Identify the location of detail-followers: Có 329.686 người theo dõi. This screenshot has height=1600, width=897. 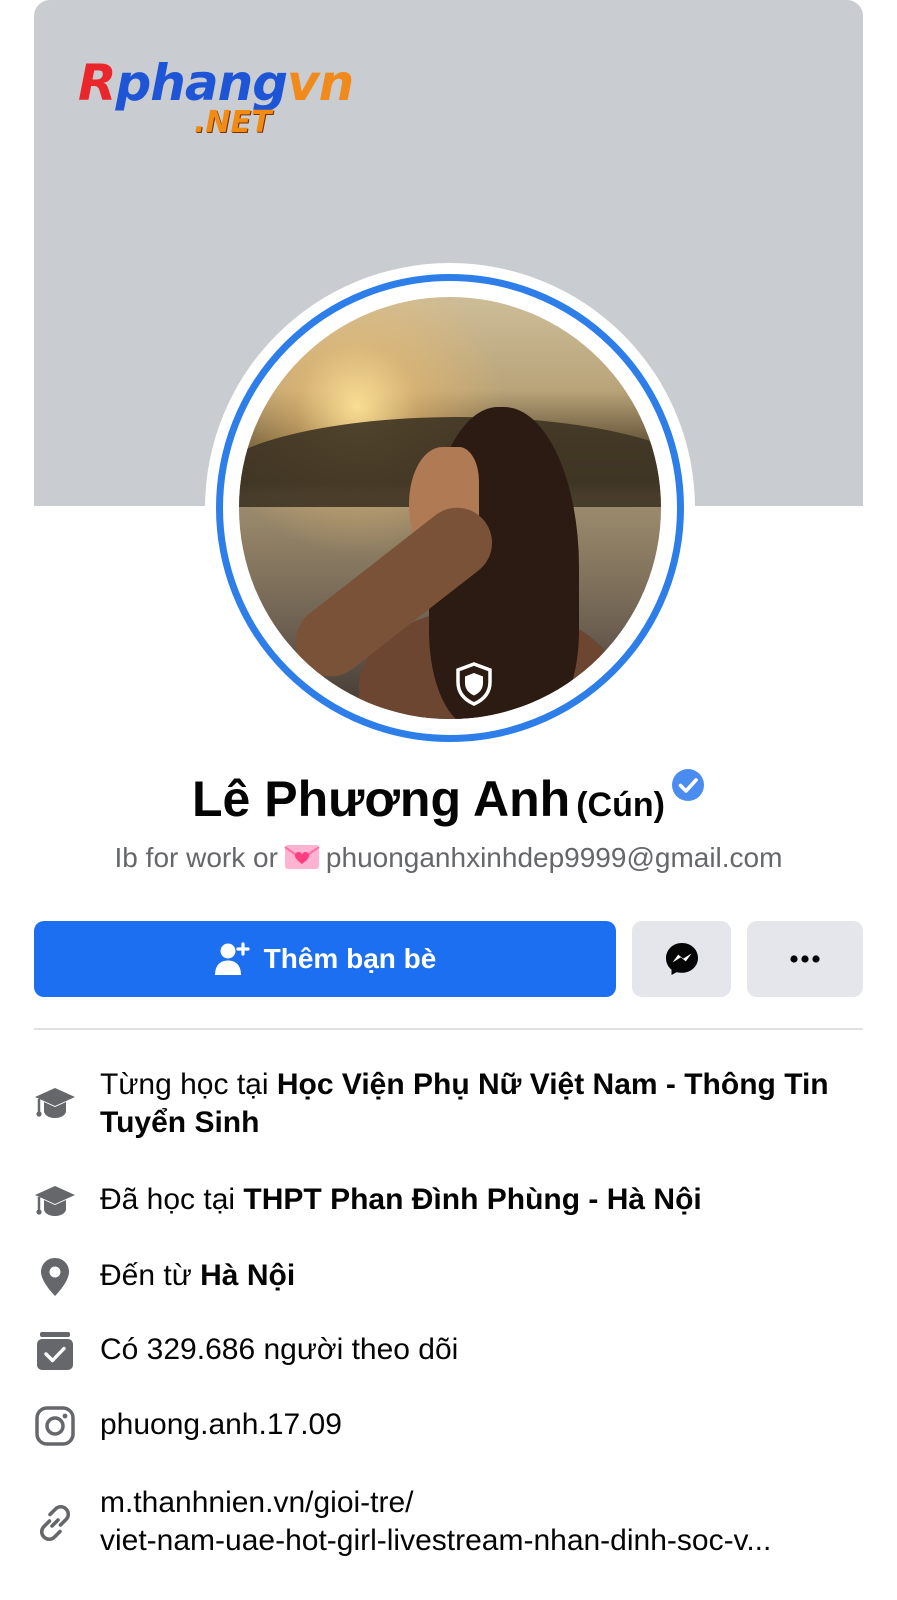
(448, 1351).